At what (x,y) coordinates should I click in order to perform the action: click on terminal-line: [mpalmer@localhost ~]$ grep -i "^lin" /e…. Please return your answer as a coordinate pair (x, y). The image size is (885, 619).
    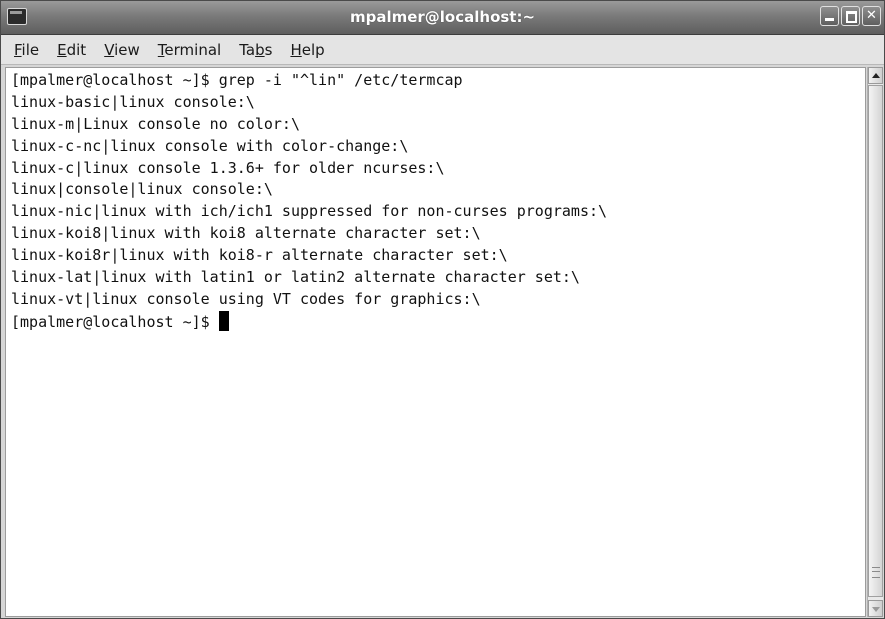
    Looking at the image, I should click on (237, 80).